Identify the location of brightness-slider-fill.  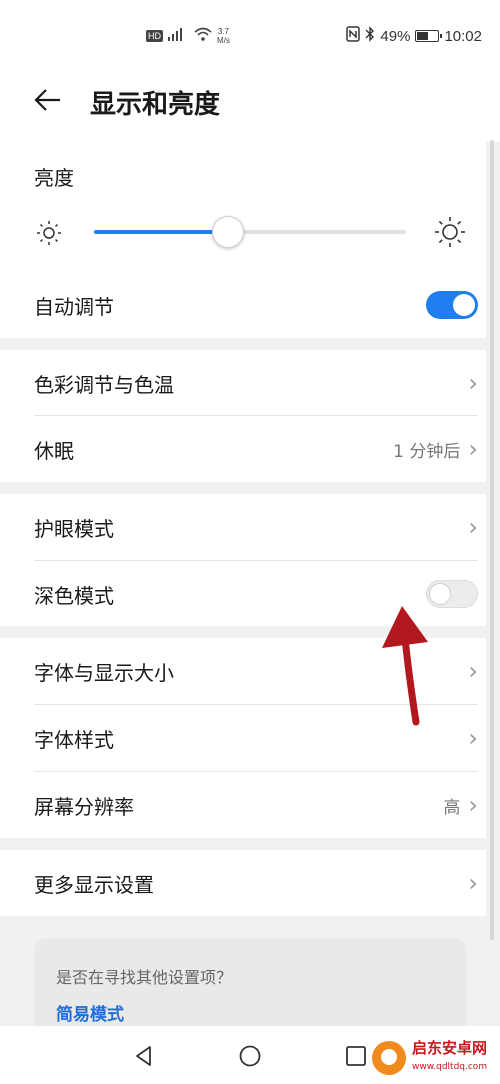
(161, 232).